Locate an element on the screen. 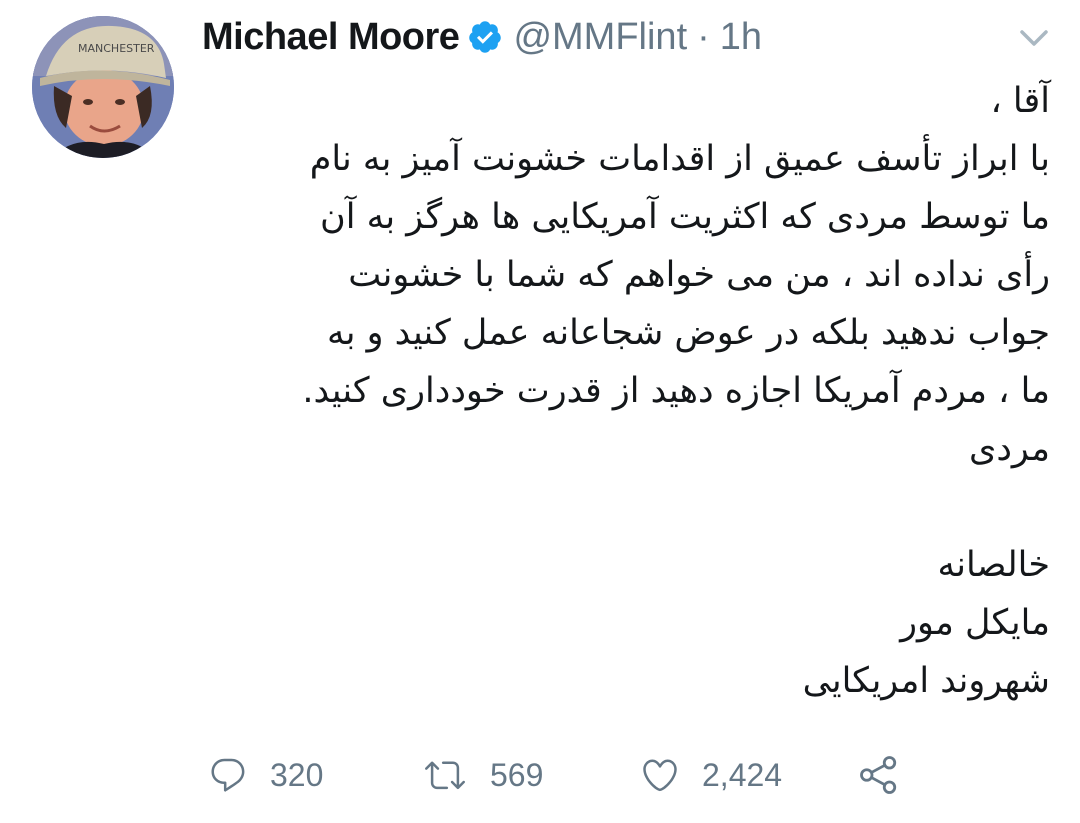 The height and width of the screenshot is (823, 1080). tweet-header: Michael Moore @MMFlint · 1h is located at coordinates (482, 37).